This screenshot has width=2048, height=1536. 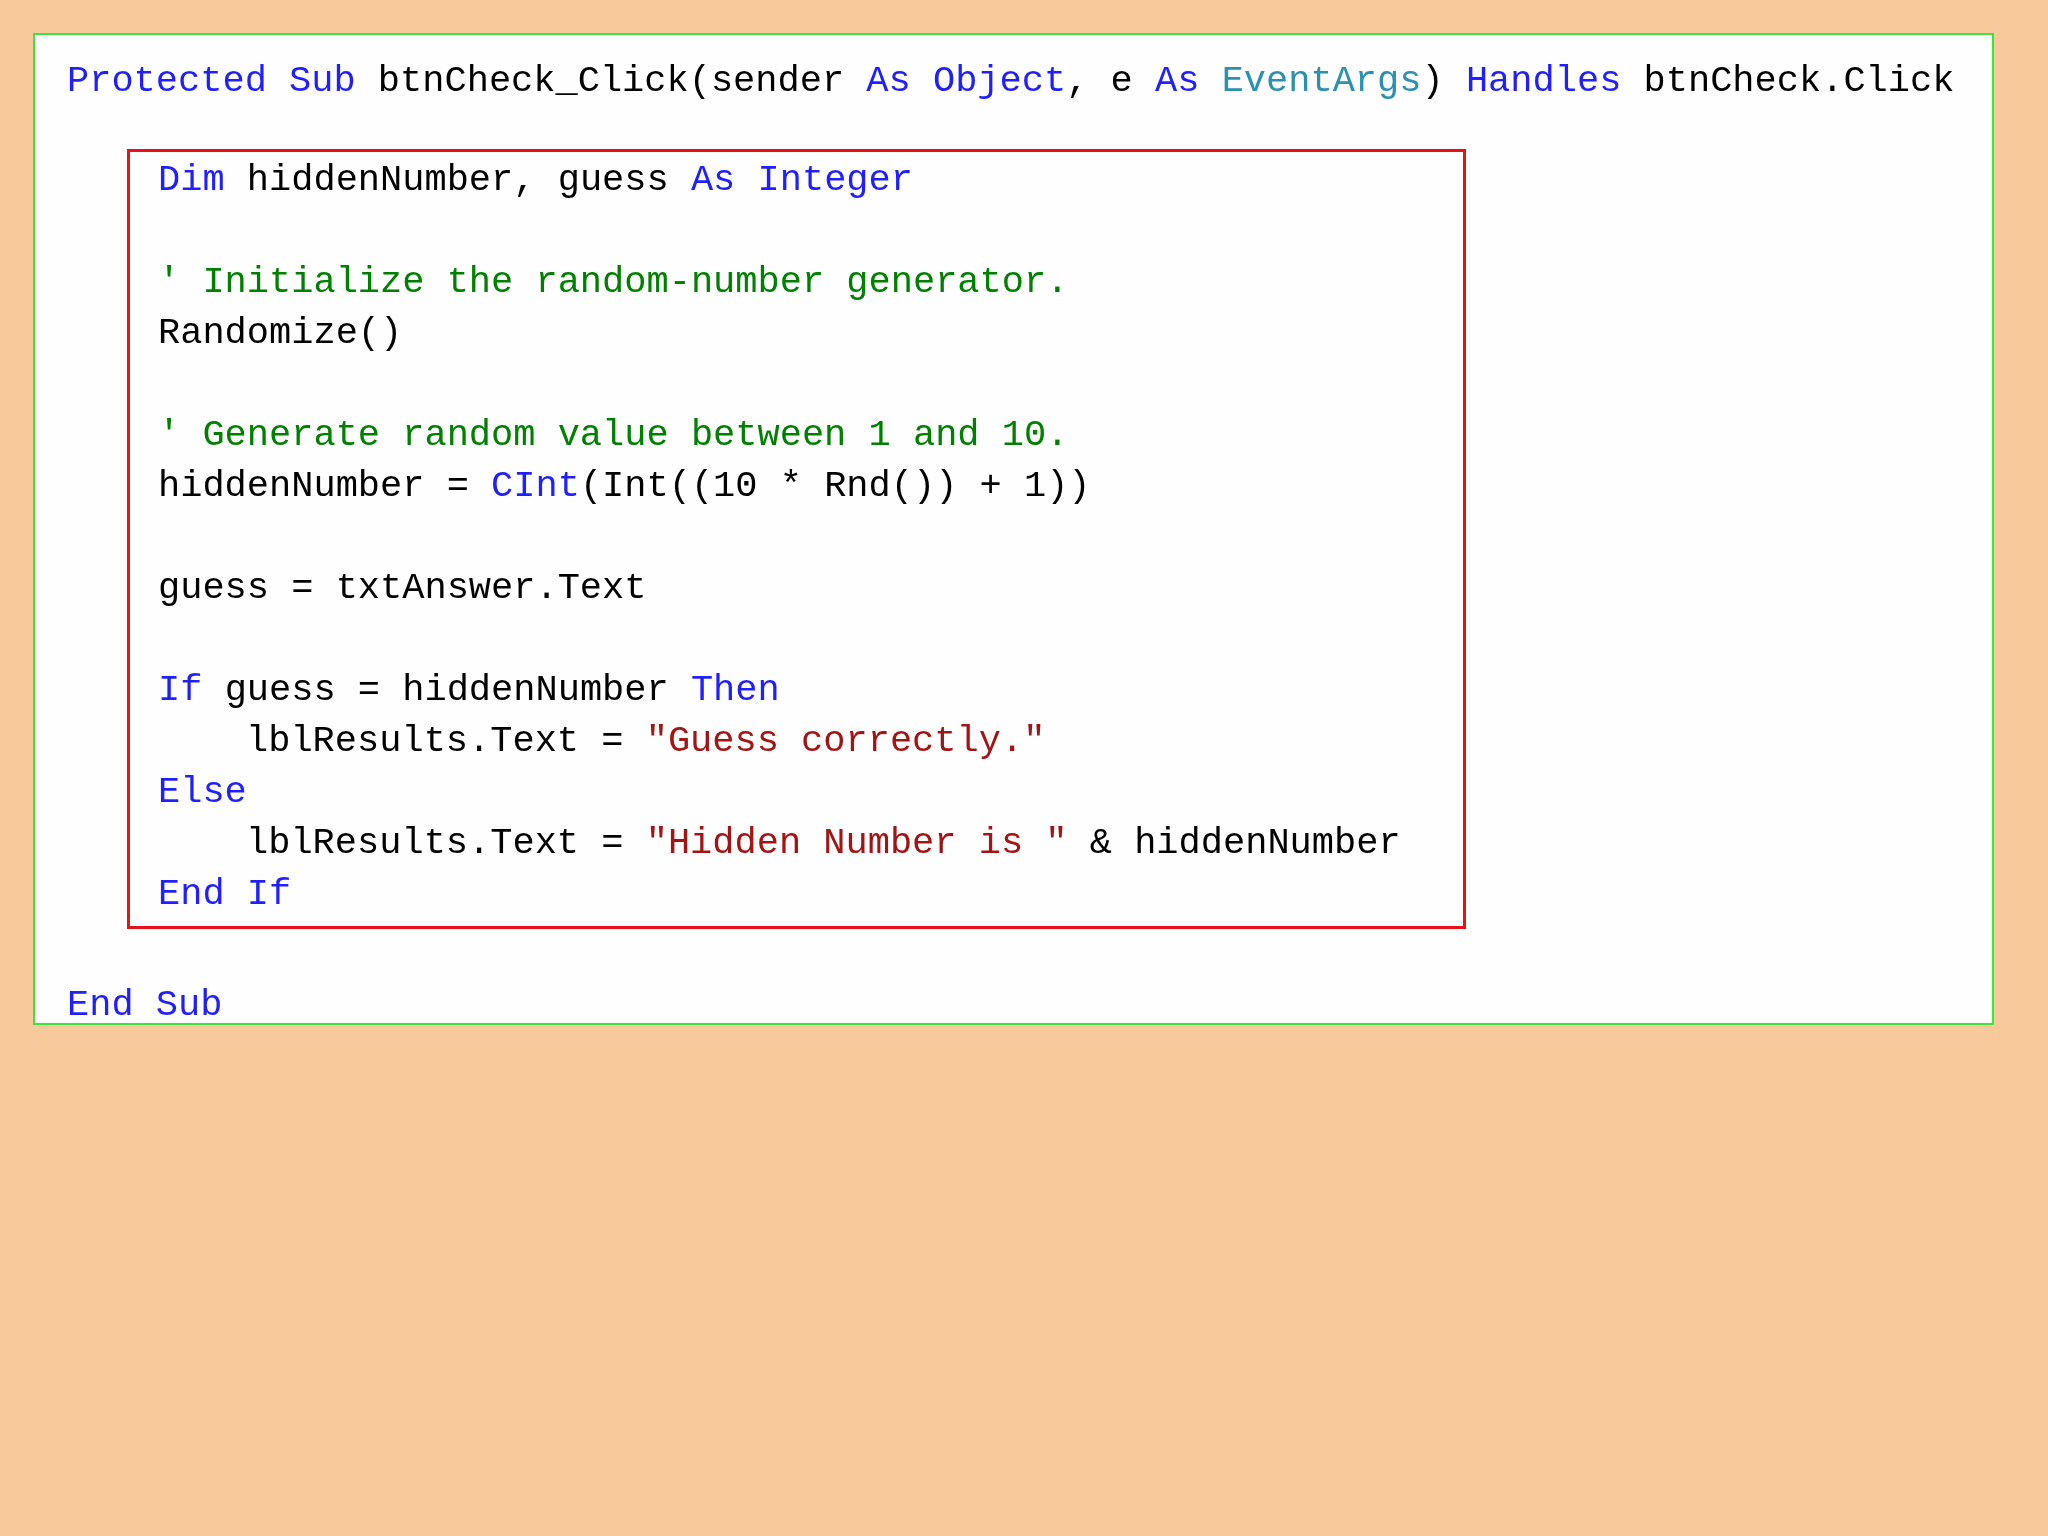 I want to click on code-line: ' Generate random value between 1 and 10., so click(x=613, y=435).